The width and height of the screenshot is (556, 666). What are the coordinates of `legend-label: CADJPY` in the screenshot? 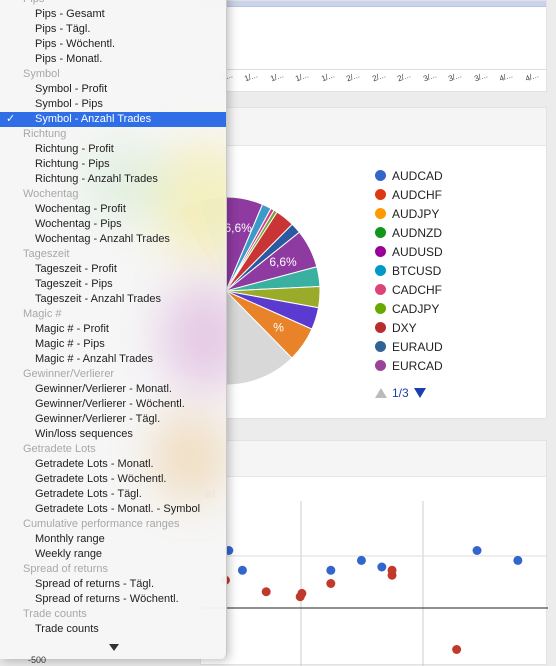 It's located at (416, 308).